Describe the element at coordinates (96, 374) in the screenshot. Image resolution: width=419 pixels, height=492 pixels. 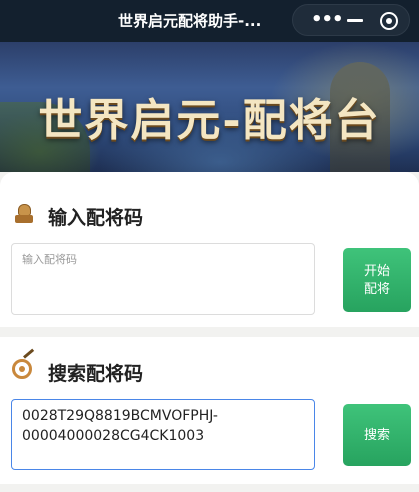
I see `search-section-title: 搜索配将码` at that location.